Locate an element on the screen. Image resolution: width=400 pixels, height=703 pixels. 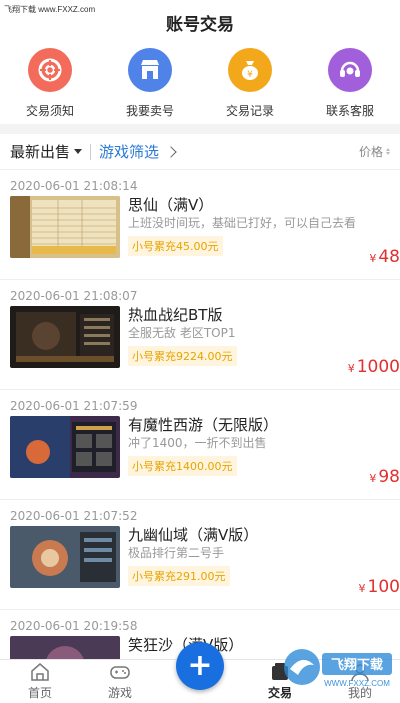
filter-bar: 最新出售 游戏筛选 价格 is located at coordinates (200, 152).